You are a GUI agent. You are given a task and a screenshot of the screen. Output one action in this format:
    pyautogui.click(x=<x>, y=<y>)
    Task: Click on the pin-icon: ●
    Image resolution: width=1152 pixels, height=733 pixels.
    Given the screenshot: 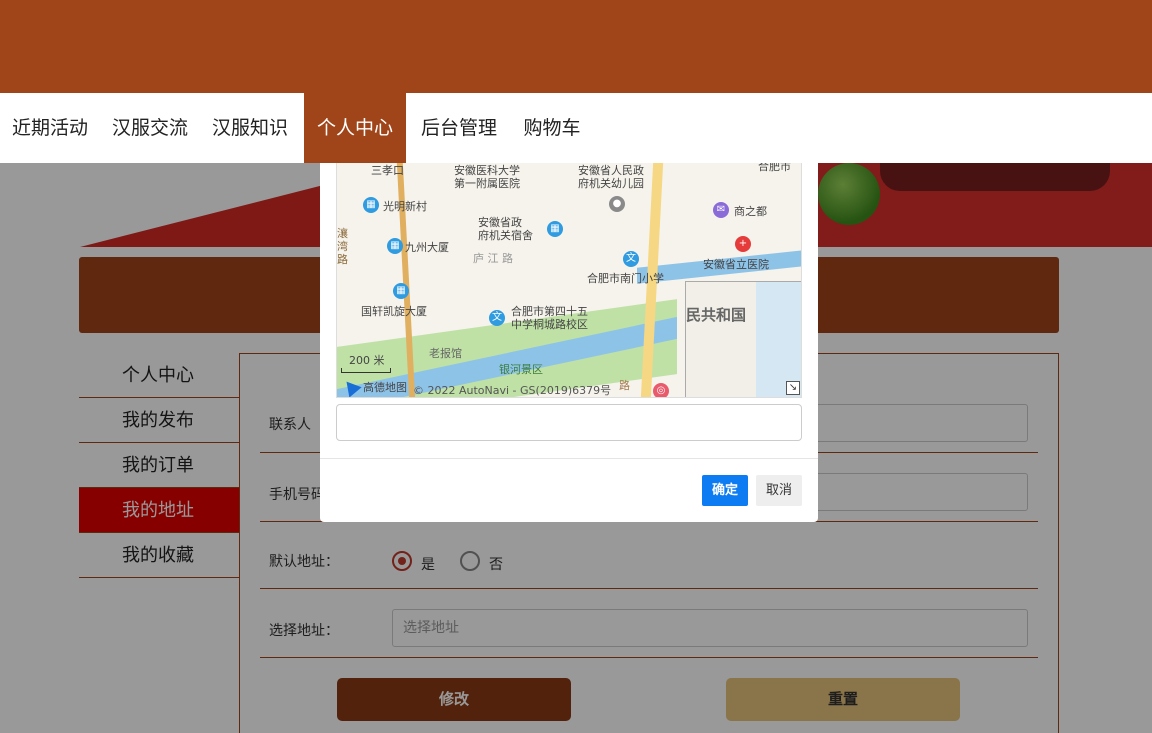 What is the action you would take?
    pyautogui.click(x=617, y=204)
    